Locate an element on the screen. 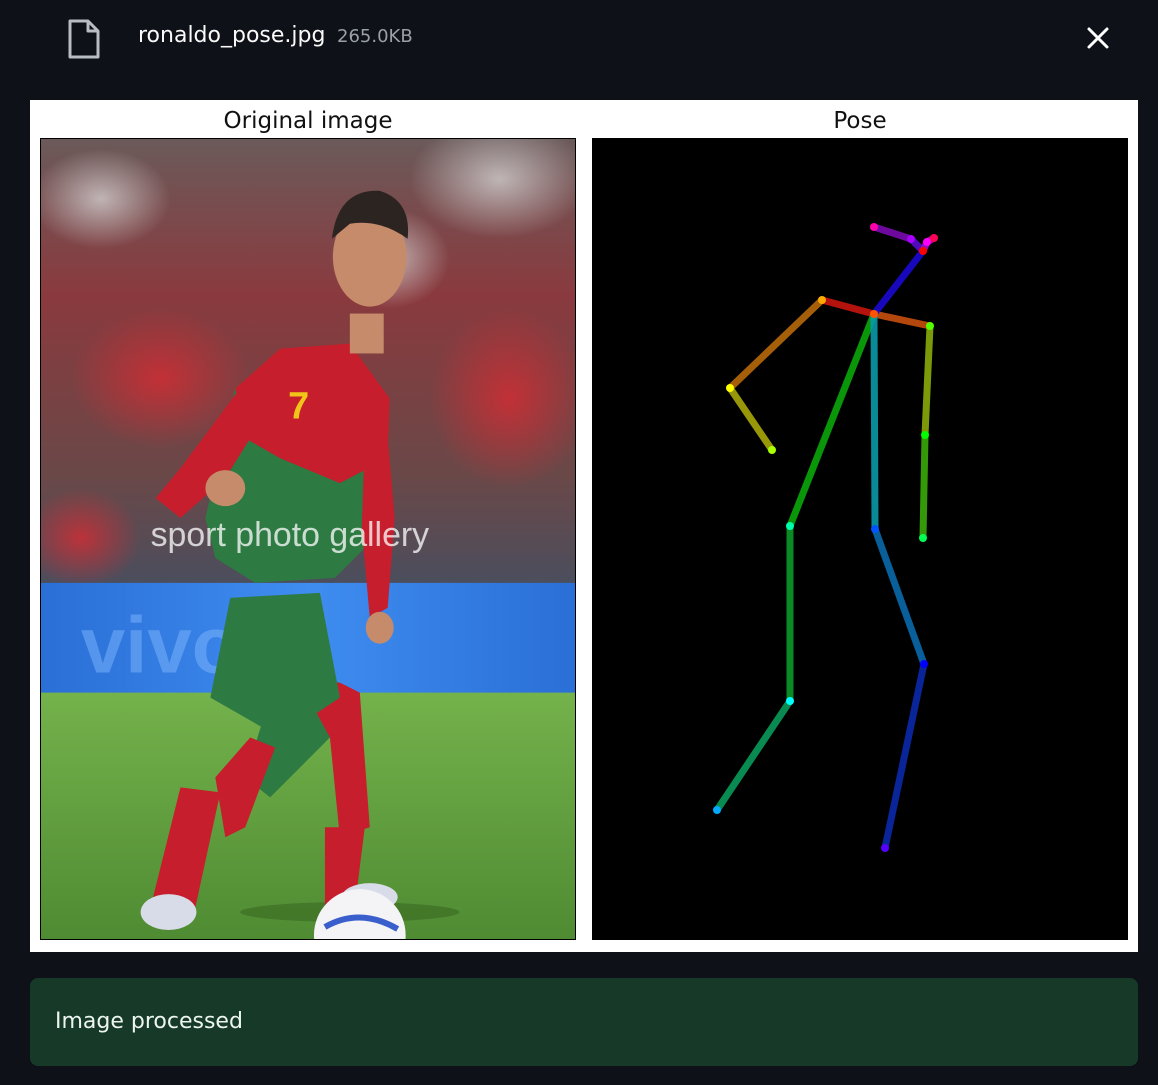 Image resolution: width=1158 pixels, height=1085 pixels. pose-joint-rknee is located at coordinates (790, 701).